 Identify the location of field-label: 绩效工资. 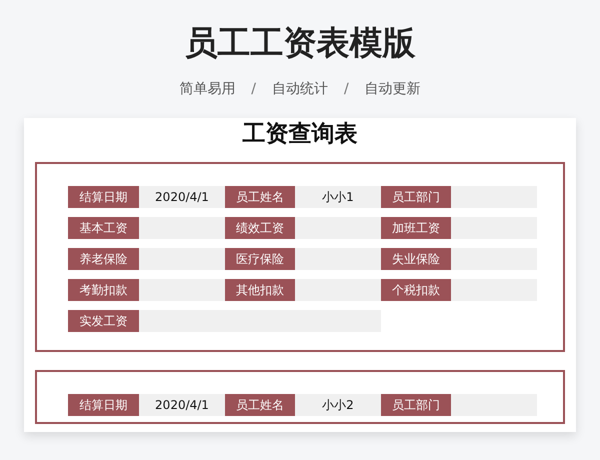
(260, 227).